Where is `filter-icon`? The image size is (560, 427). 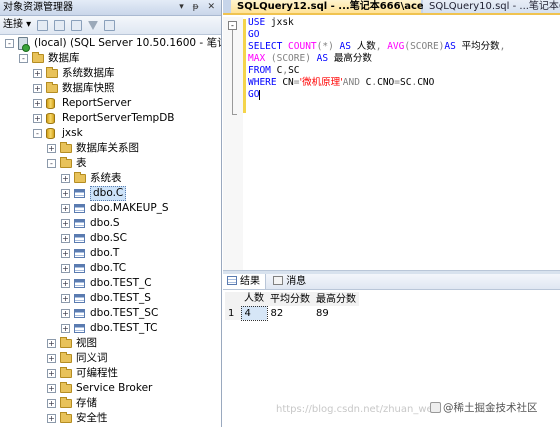 filter-icon is located at coordinates (93, 25).